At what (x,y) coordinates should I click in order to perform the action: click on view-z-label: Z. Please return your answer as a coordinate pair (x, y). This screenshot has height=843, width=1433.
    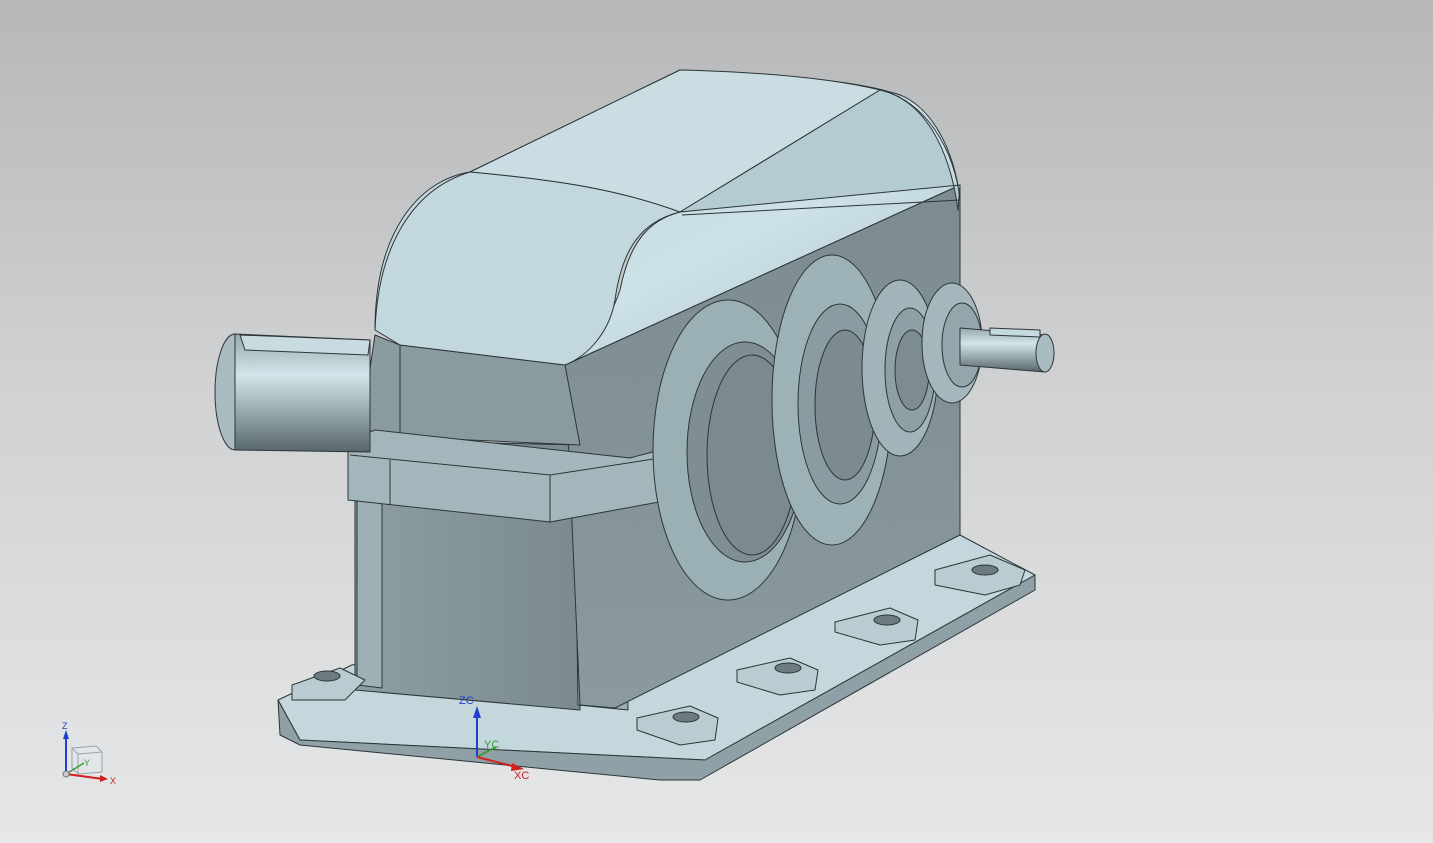
    Looking at the image, I should click on (65, 726).